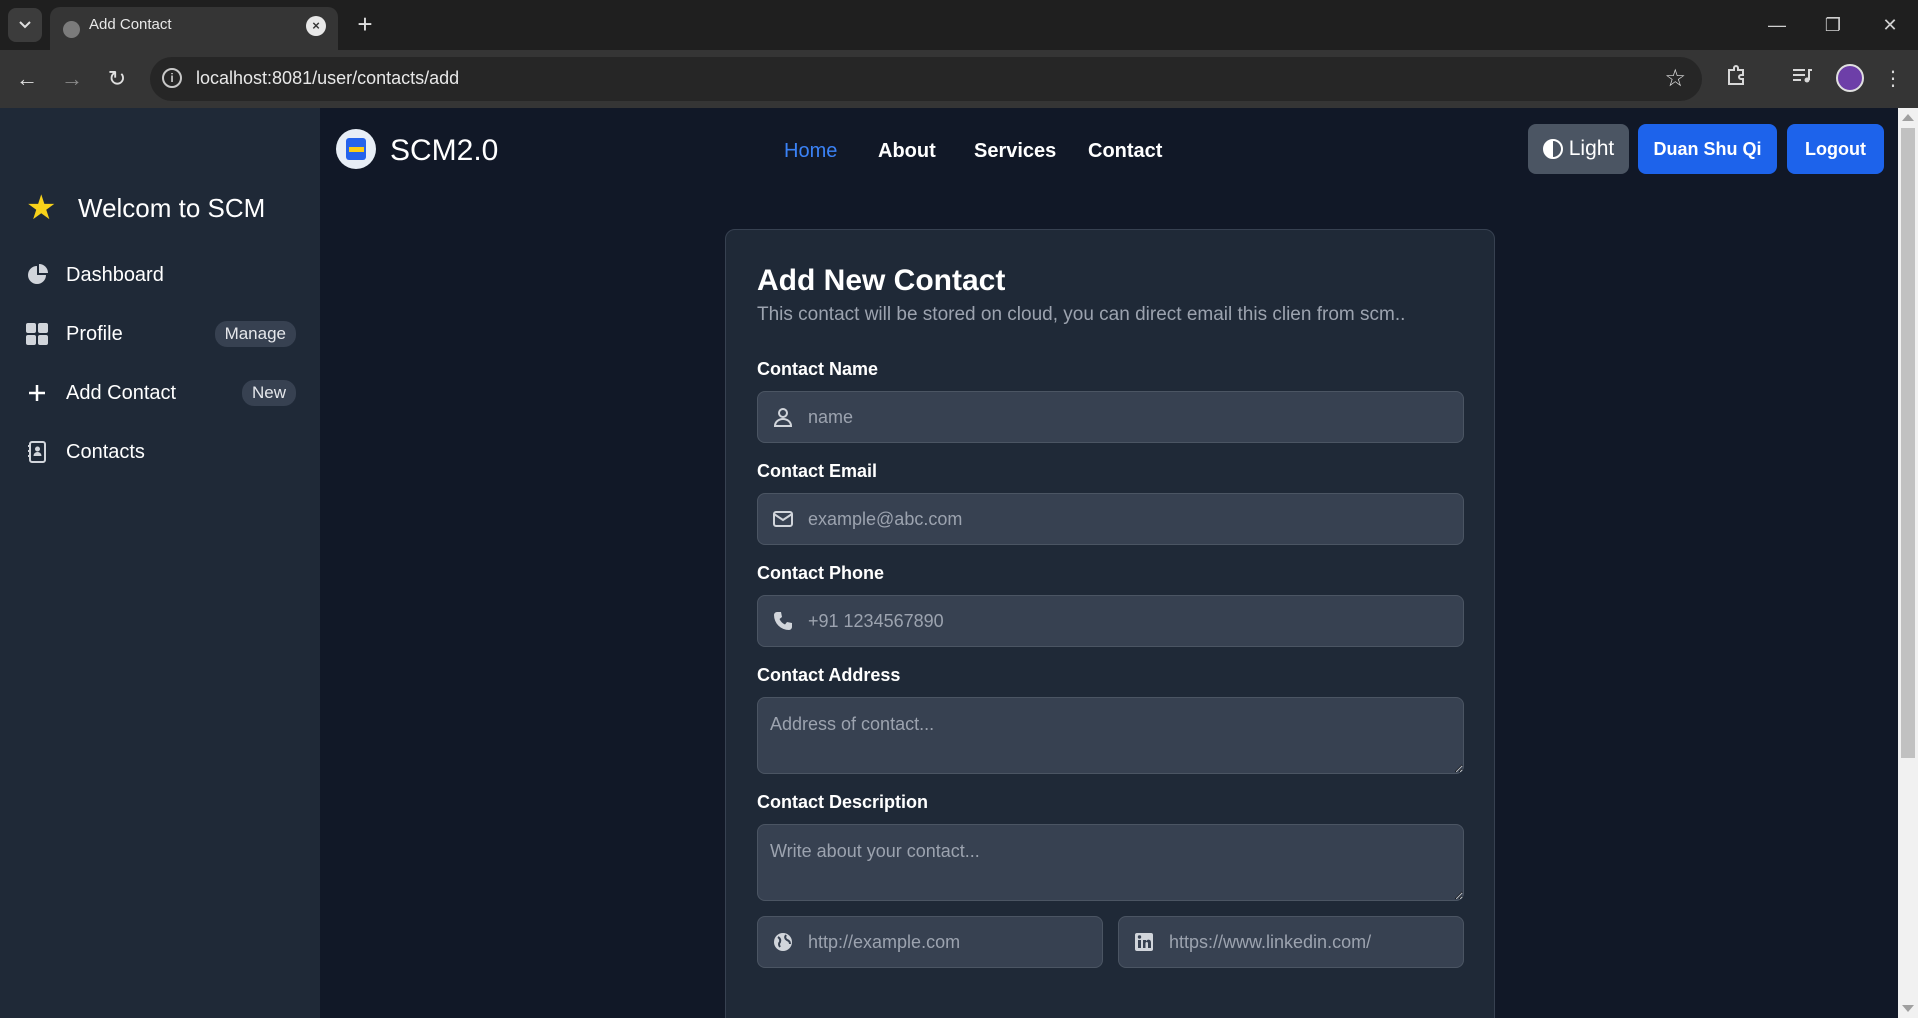  I want to click on contact-name-input, so click(1128, 417).